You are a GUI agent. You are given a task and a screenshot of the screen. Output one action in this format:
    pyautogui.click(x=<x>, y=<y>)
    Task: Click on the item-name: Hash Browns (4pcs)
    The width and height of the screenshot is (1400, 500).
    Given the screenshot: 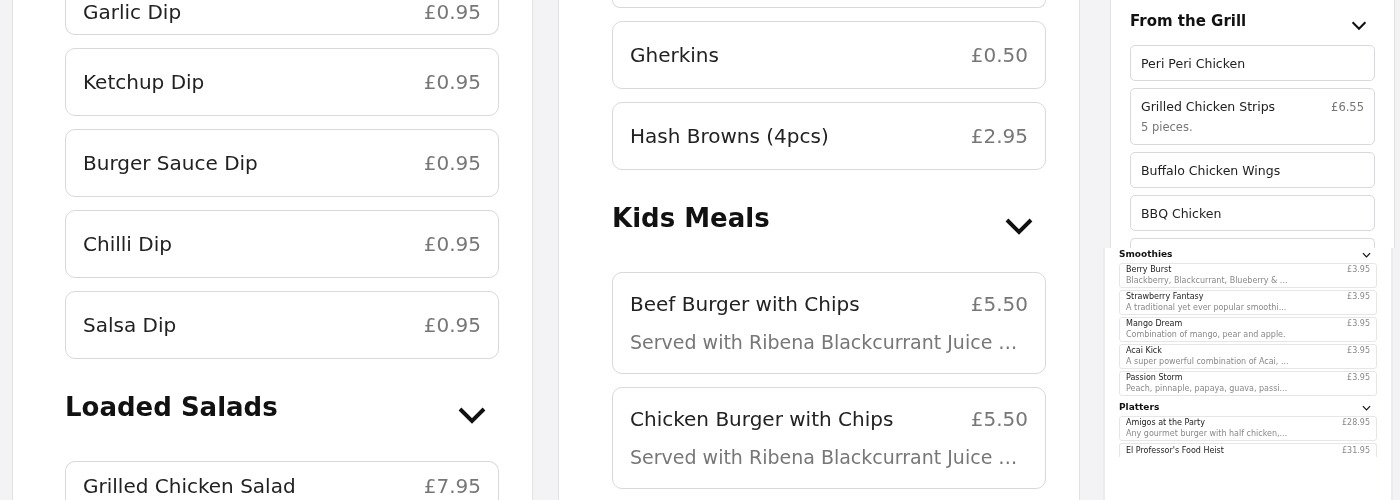 What is the action you would take?
    pyautogui.click(x=729, y=136)
    